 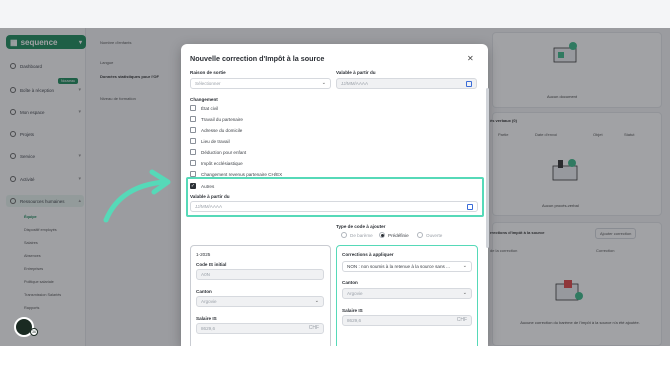 I want to click on period-label: 1-2025, so click(x=203, y=254).